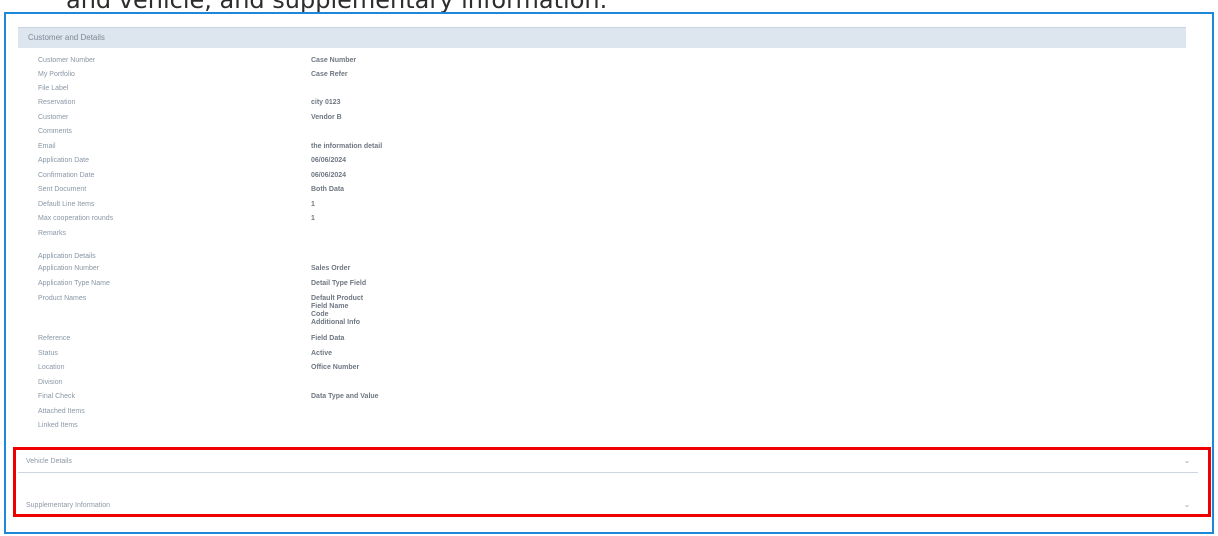 Image resolution: width=1218 pixels, height=536 pixels. Describe the element at coordinates (76, 218) in the screenshot. I see `detail-label: Max cooperation rounds` at that location.